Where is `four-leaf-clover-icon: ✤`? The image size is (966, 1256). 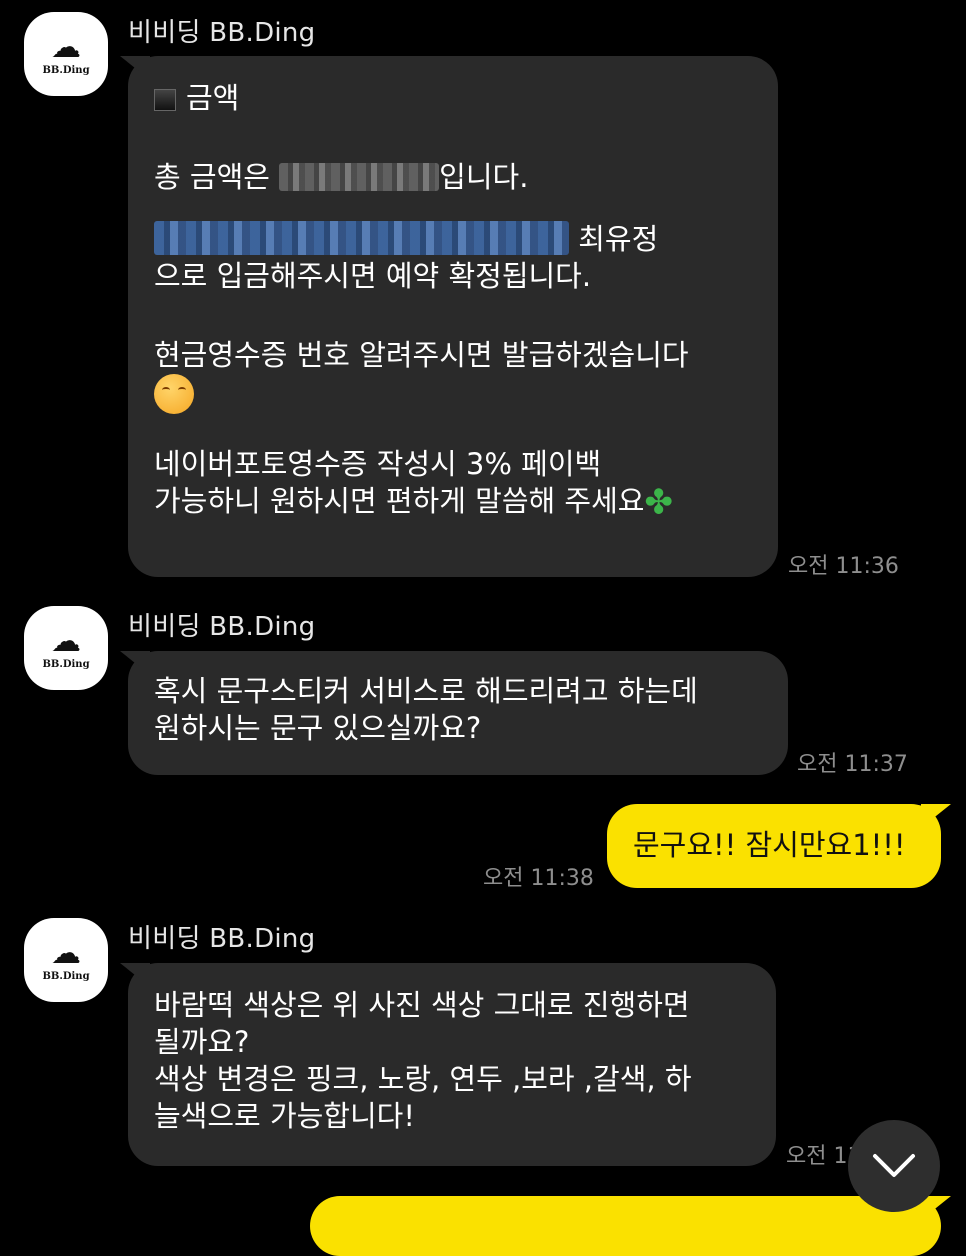 four-leaf-clover-icon: ✤ is located at coordinates (658, 502).